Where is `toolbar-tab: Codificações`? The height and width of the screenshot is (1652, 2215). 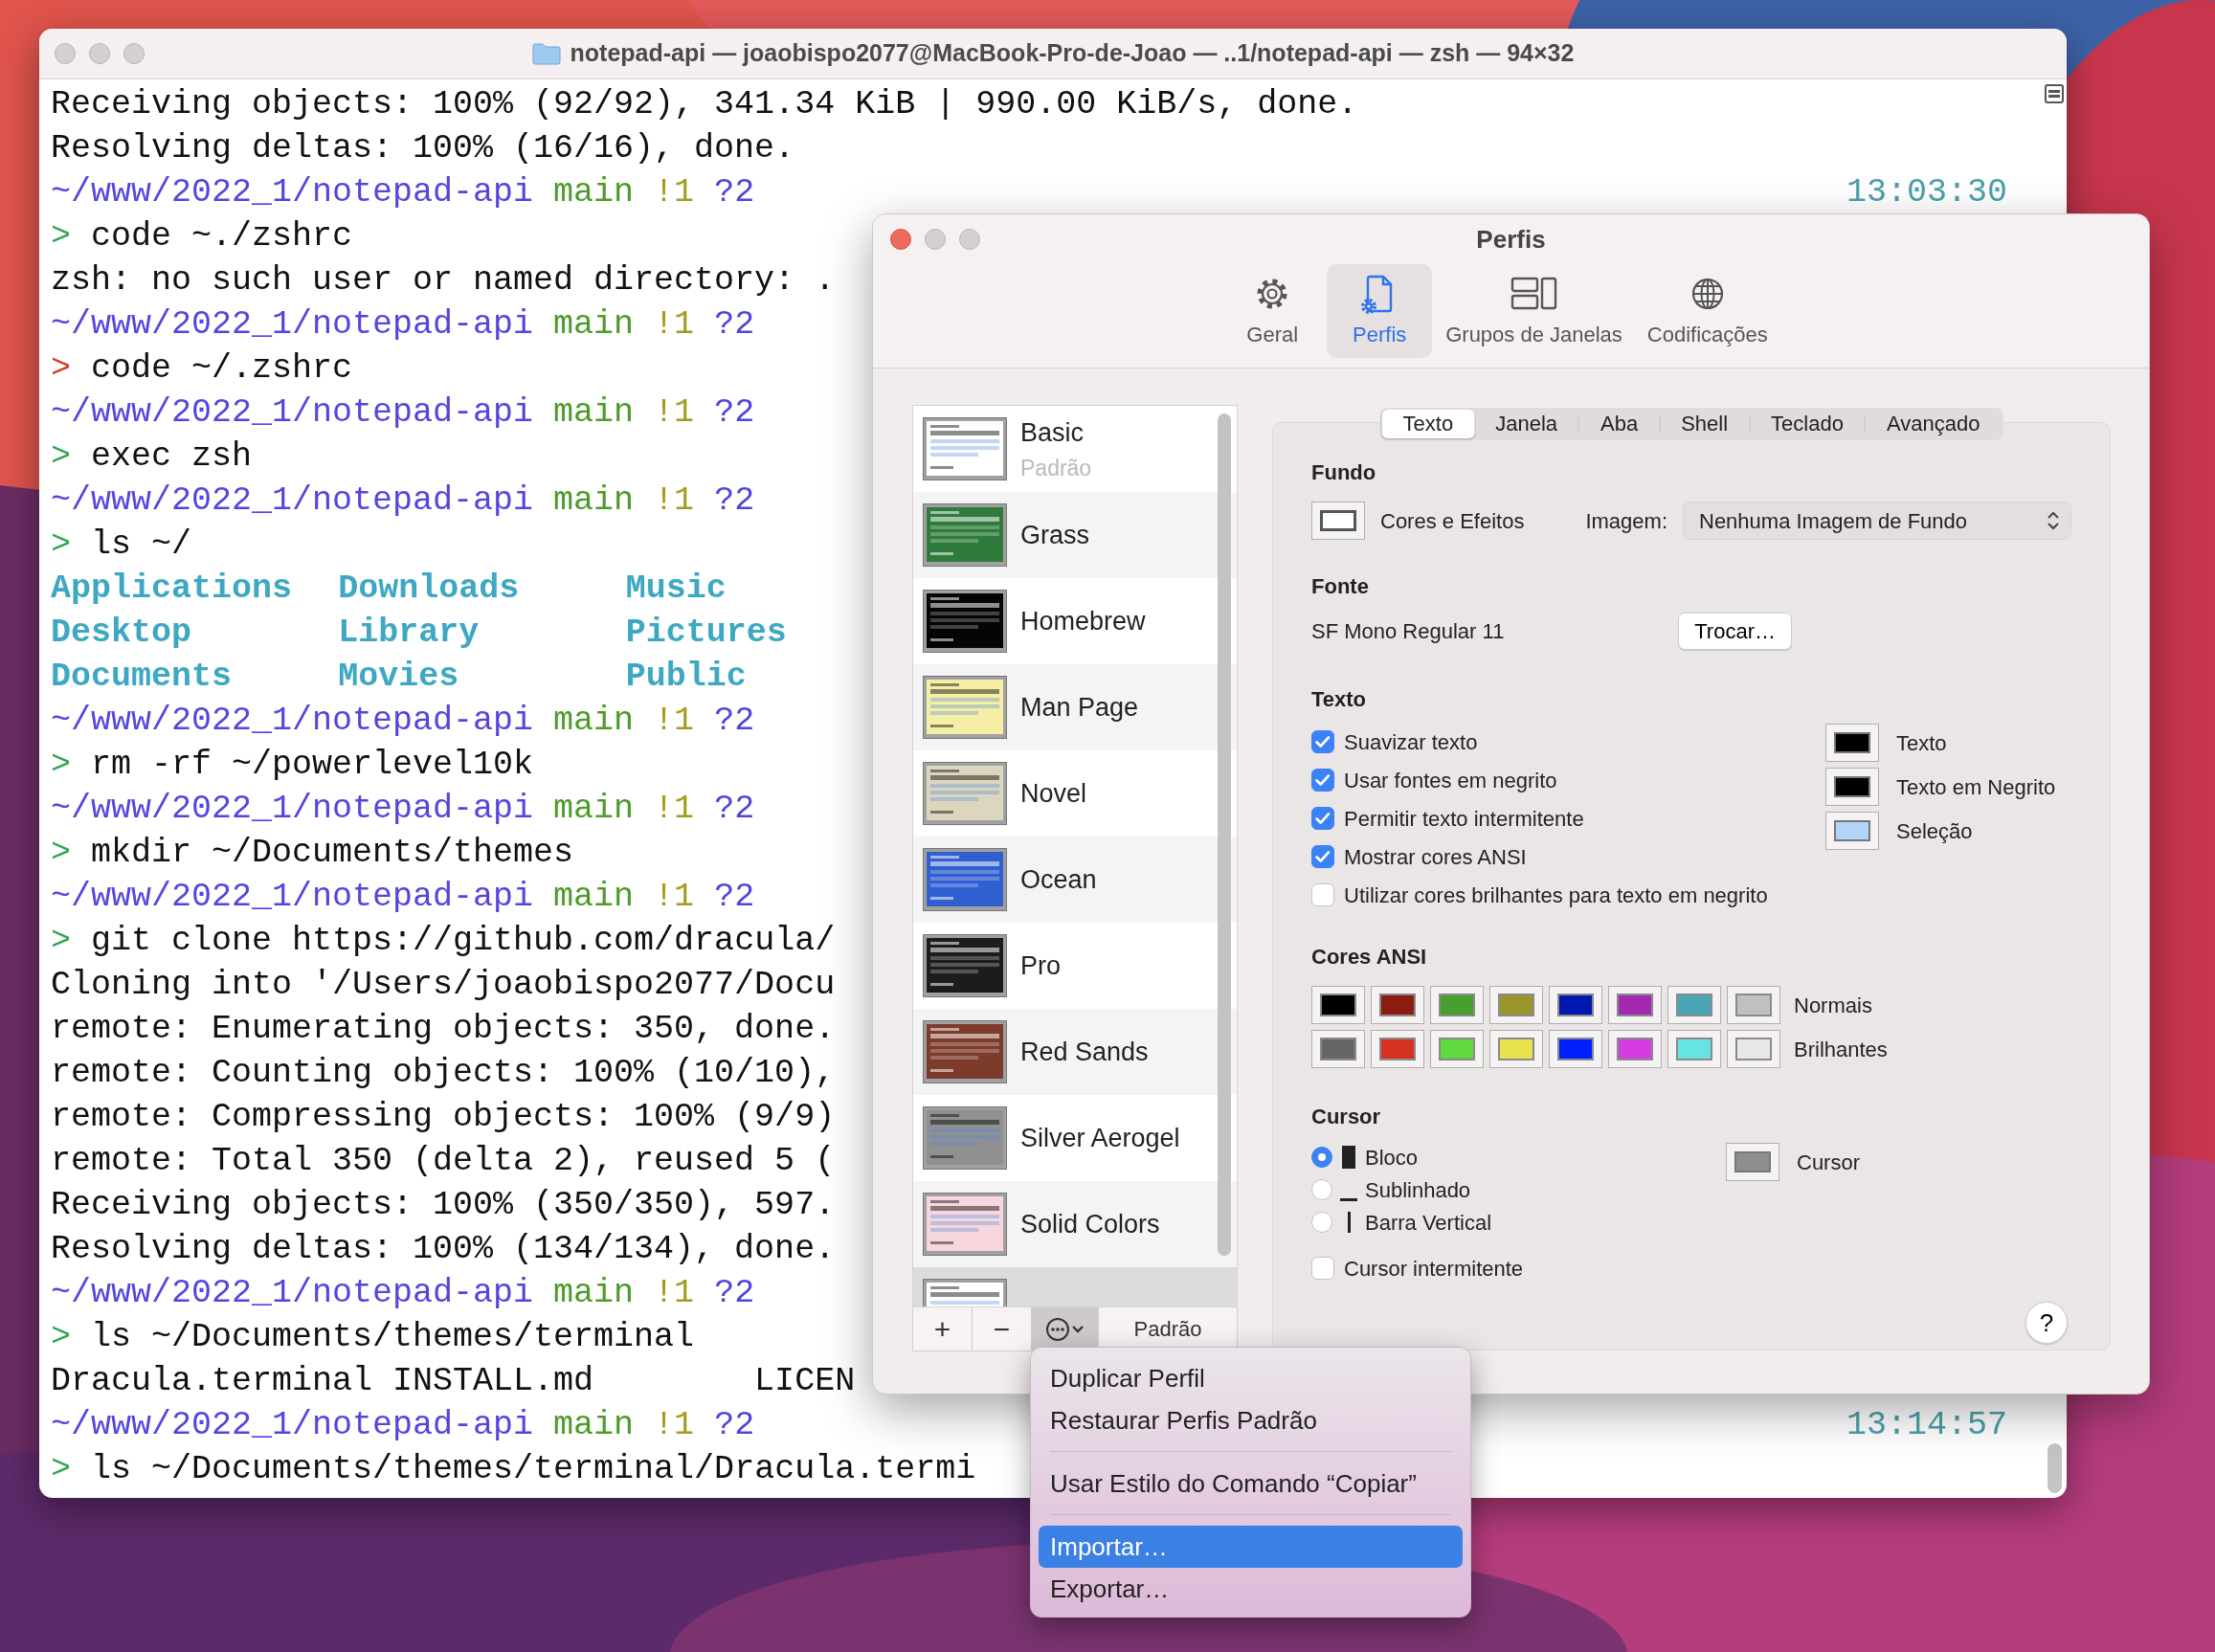
toolbar-tab: Codificações is located at coordinates (1707, 311).